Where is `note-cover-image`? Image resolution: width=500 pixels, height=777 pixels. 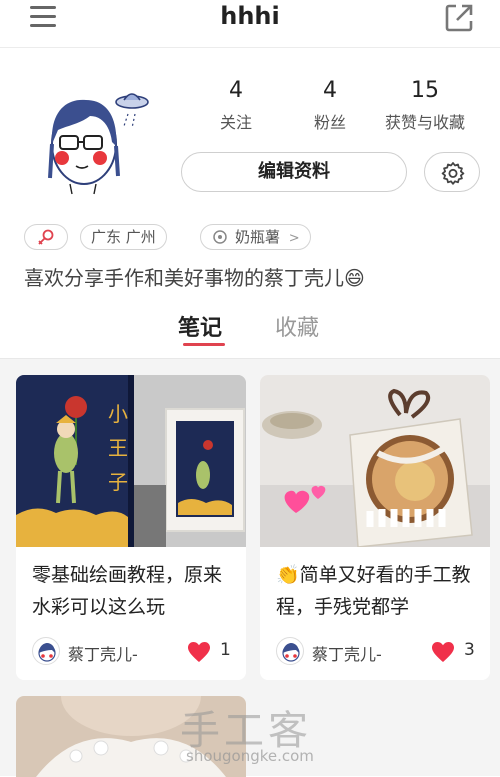 note-cover-image is located at coordinates (375, 461).